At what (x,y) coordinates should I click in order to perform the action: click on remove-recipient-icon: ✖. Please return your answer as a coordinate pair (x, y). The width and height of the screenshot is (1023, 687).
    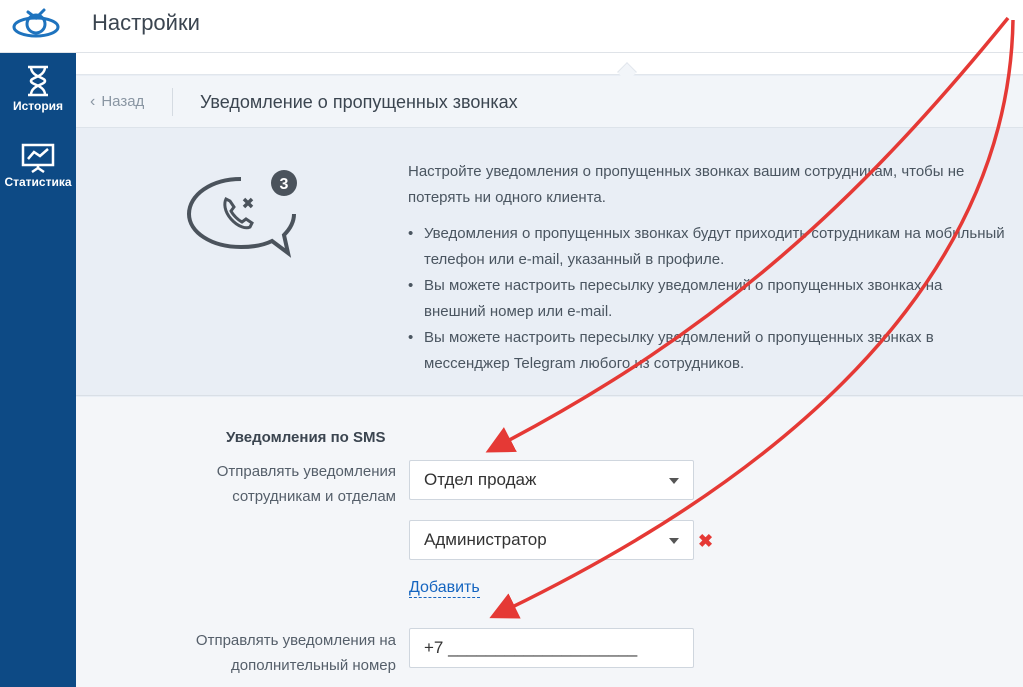
    Looking at the image, I should click on (705, 541).